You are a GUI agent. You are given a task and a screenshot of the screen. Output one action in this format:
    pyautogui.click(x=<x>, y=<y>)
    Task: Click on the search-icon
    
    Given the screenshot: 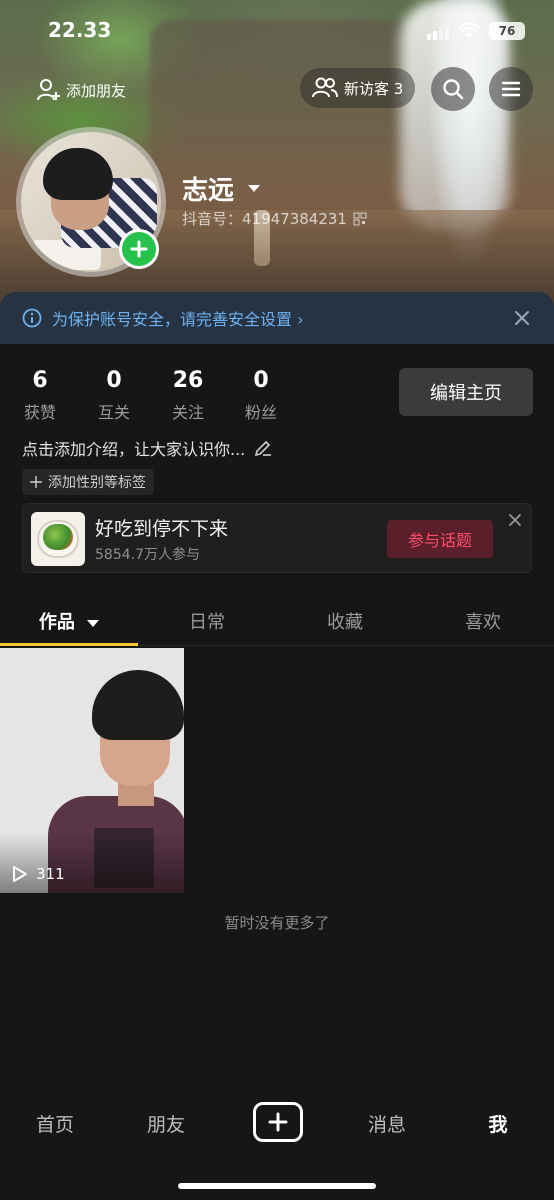 What is the action you would take?
    pyautogui.click(x=453, y=89)
    